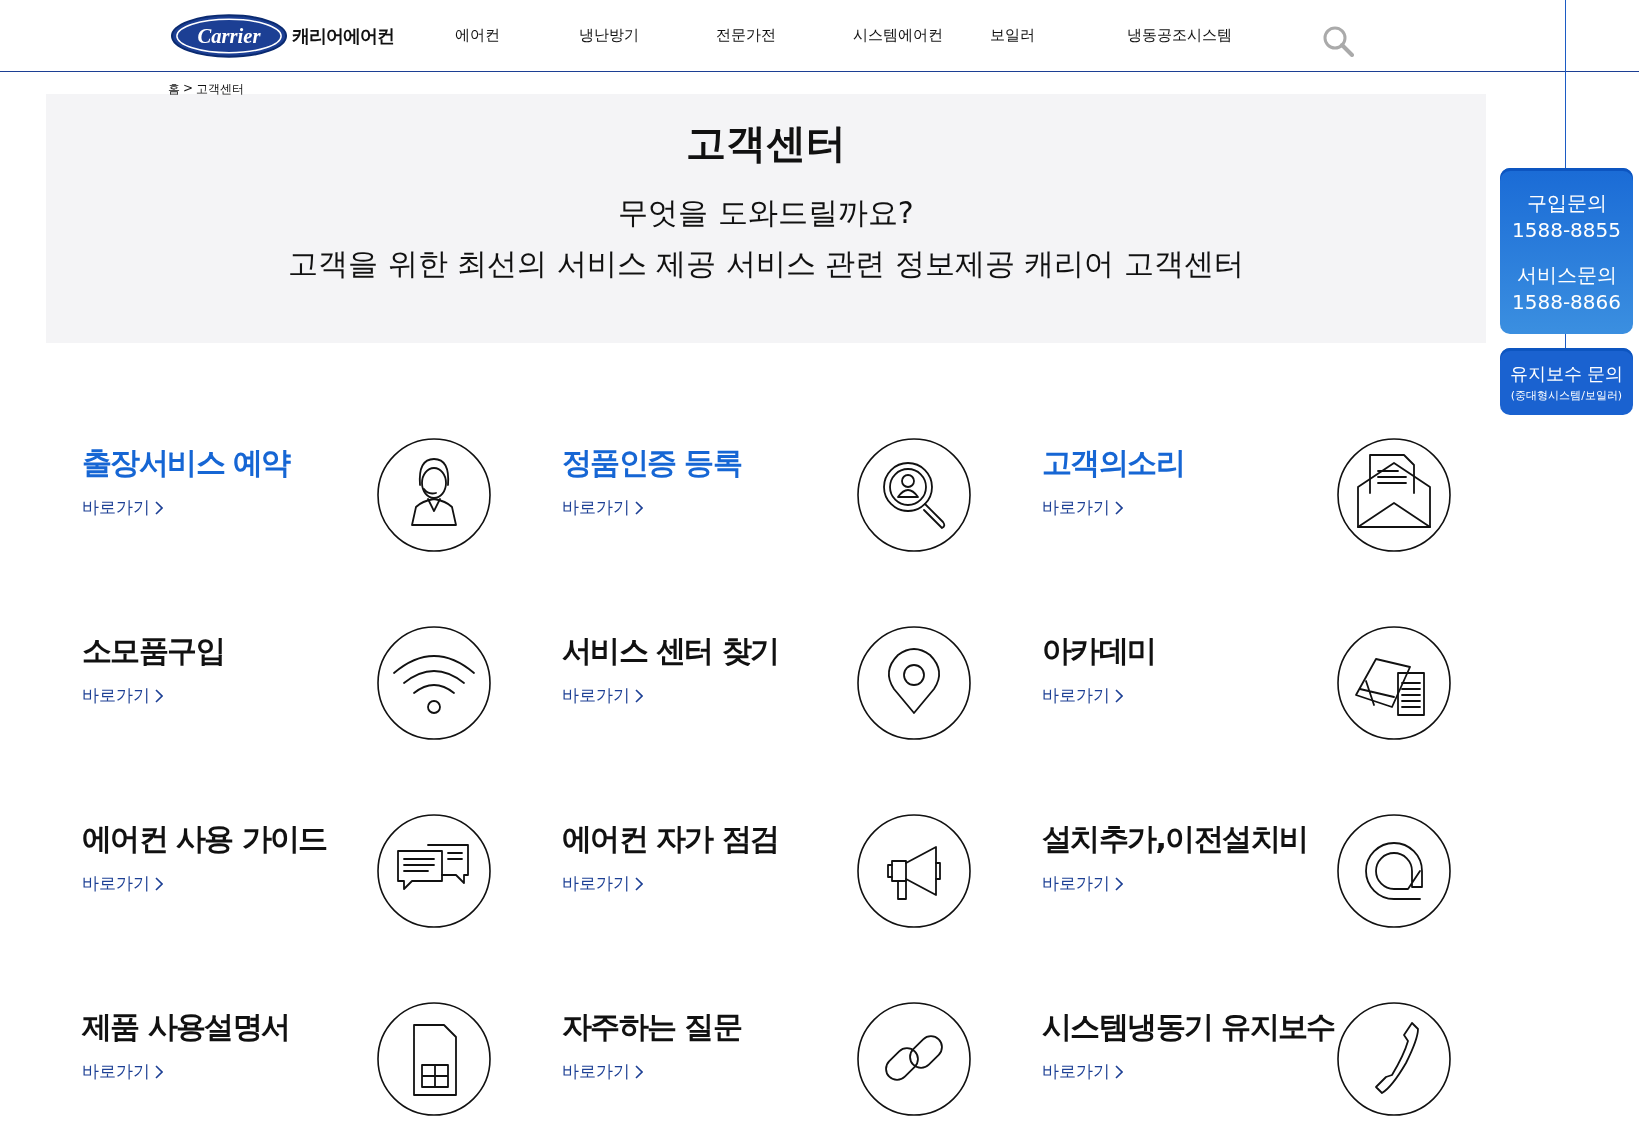 The image size is (1639, 1144). What do you see at coordinates (914, 871) in the screenshot?
I see `megaphone-icon` at bounding box center [914, 871].